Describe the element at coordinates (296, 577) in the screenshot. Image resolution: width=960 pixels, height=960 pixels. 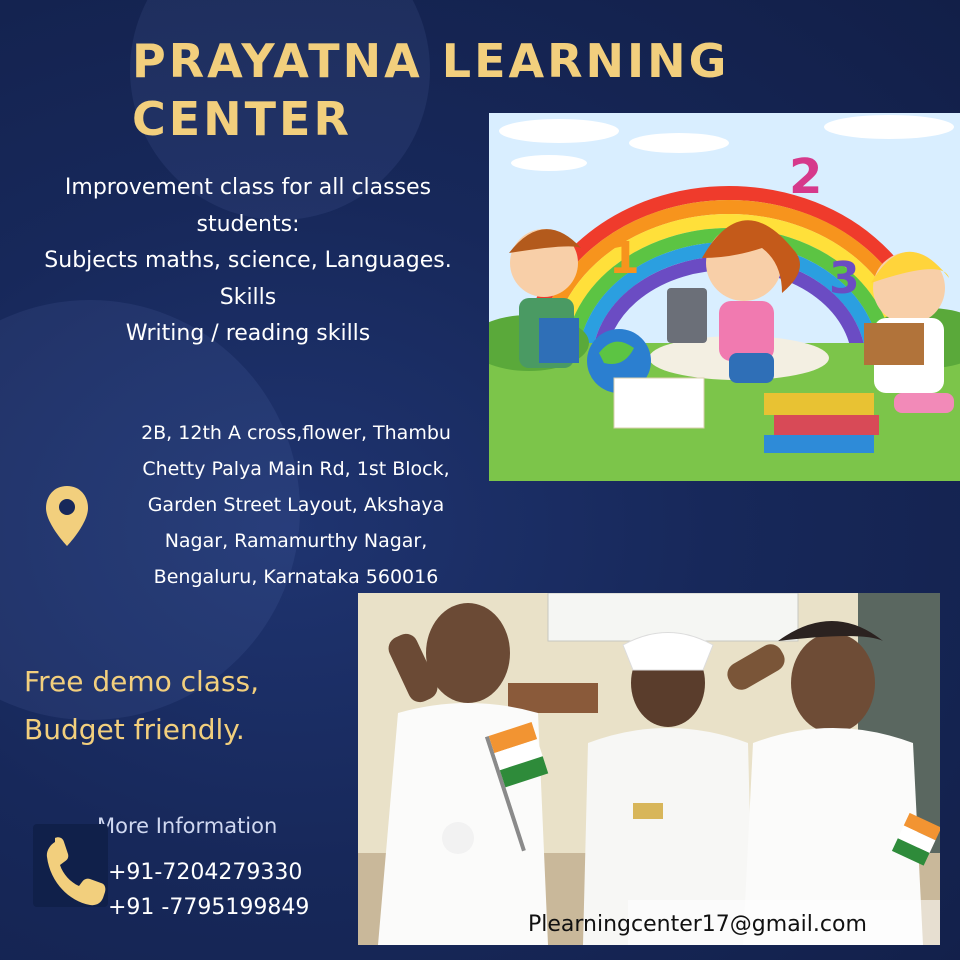
I see `address-line: Bengaluru, Karnataka 560016` at that location.